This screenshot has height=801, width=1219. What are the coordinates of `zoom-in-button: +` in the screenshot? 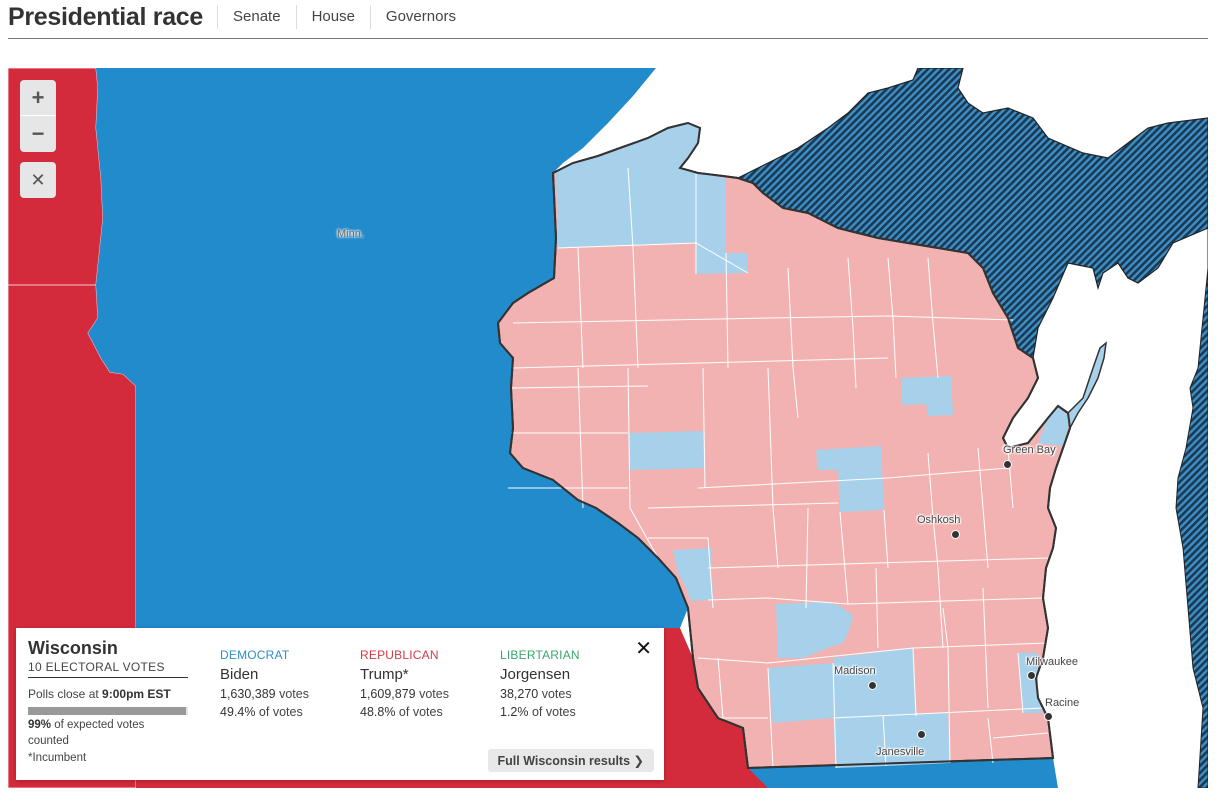 It's located at (38, 98).